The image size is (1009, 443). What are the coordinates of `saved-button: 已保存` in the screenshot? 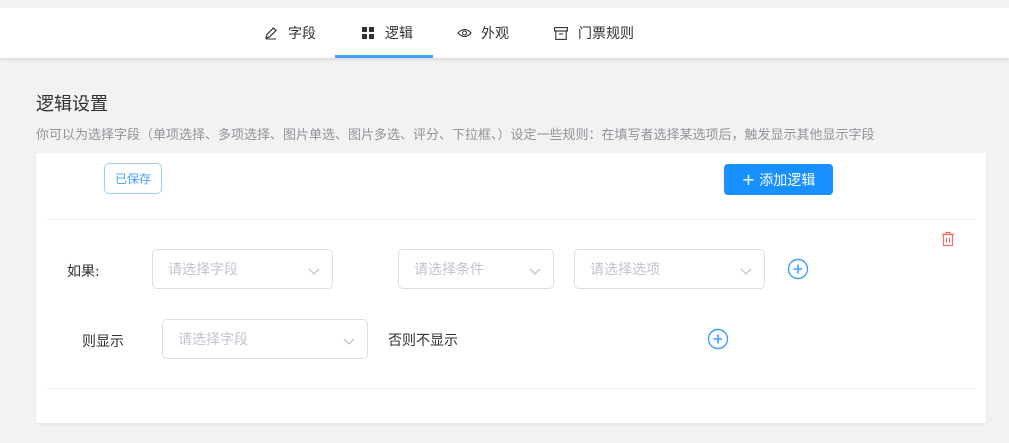 It's located at (133, 178).